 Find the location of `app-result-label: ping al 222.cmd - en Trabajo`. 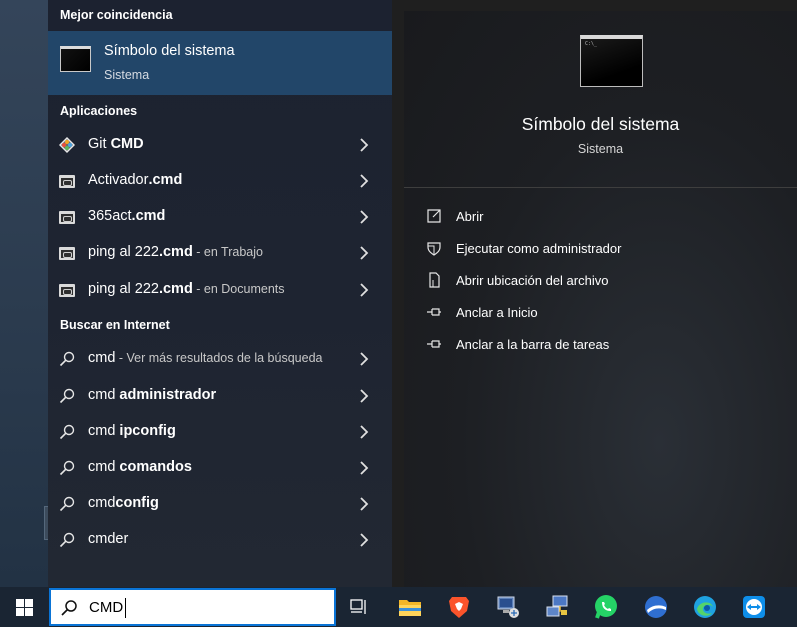

app-result-label: ping al 222.cmd - en Trabajo is located at coordinates (175, 252).